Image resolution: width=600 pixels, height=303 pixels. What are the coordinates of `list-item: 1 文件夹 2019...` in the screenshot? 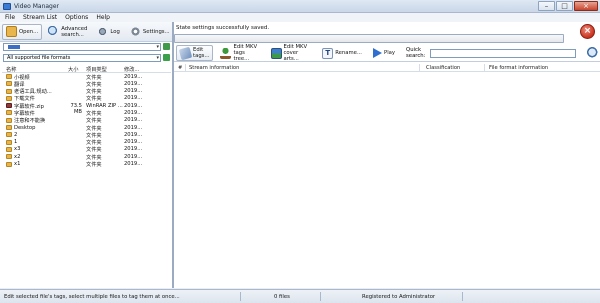 It's located at (86, 142).